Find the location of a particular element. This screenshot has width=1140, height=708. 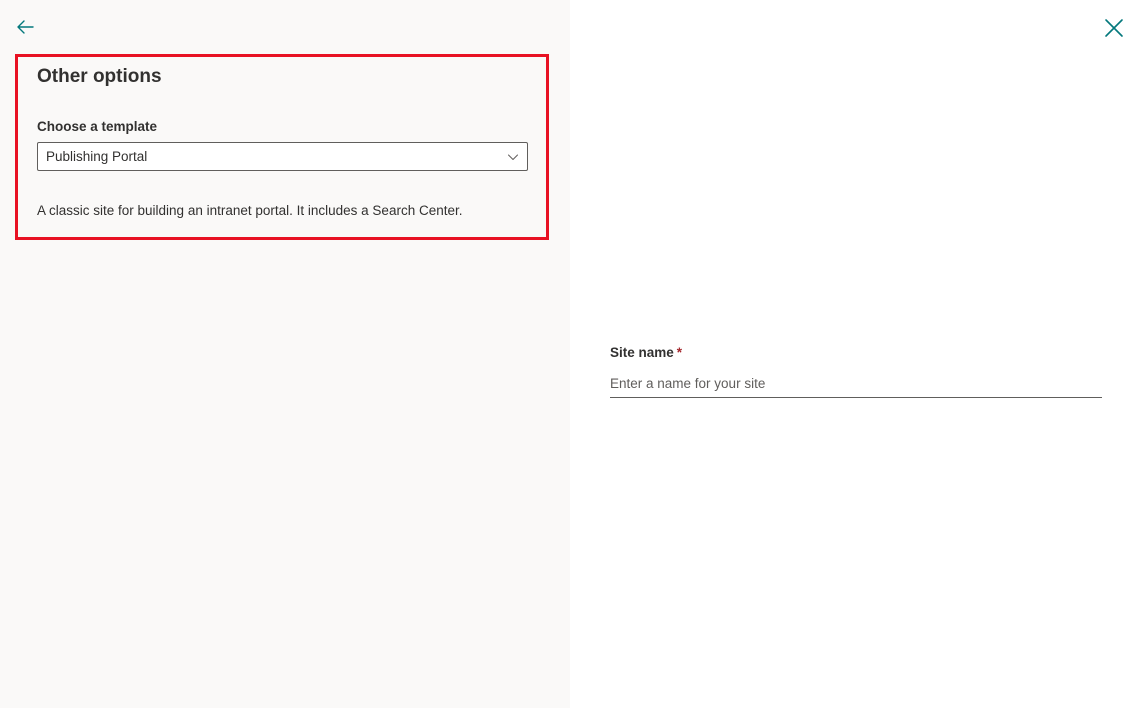

template-label: Choose a template is located at coordinates (97, 126).